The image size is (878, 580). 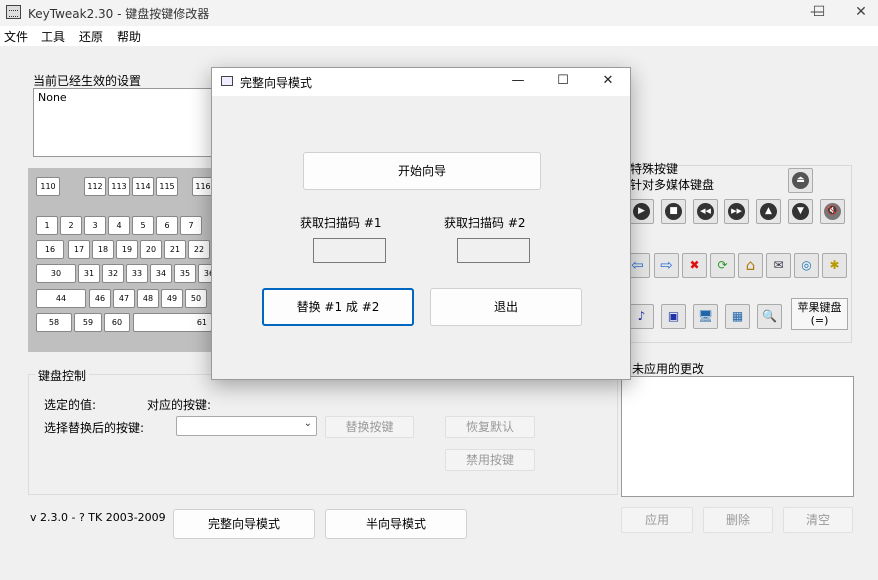 What do you see at coordinates (673, 316) in the screenshot?
I see `my-computer-button: ▣` at bounding box center [673, 316].